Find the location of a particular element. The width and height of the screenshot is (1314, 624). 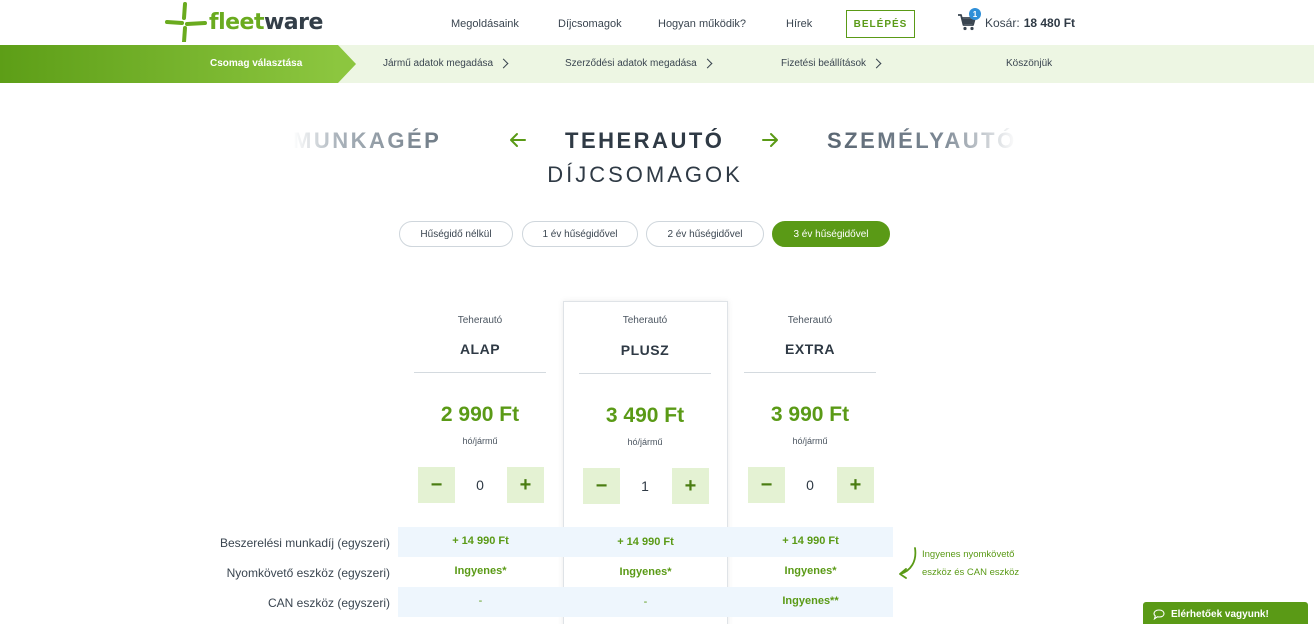

category-prev: MUNKAGÉP is located at coordinates (367, 141).